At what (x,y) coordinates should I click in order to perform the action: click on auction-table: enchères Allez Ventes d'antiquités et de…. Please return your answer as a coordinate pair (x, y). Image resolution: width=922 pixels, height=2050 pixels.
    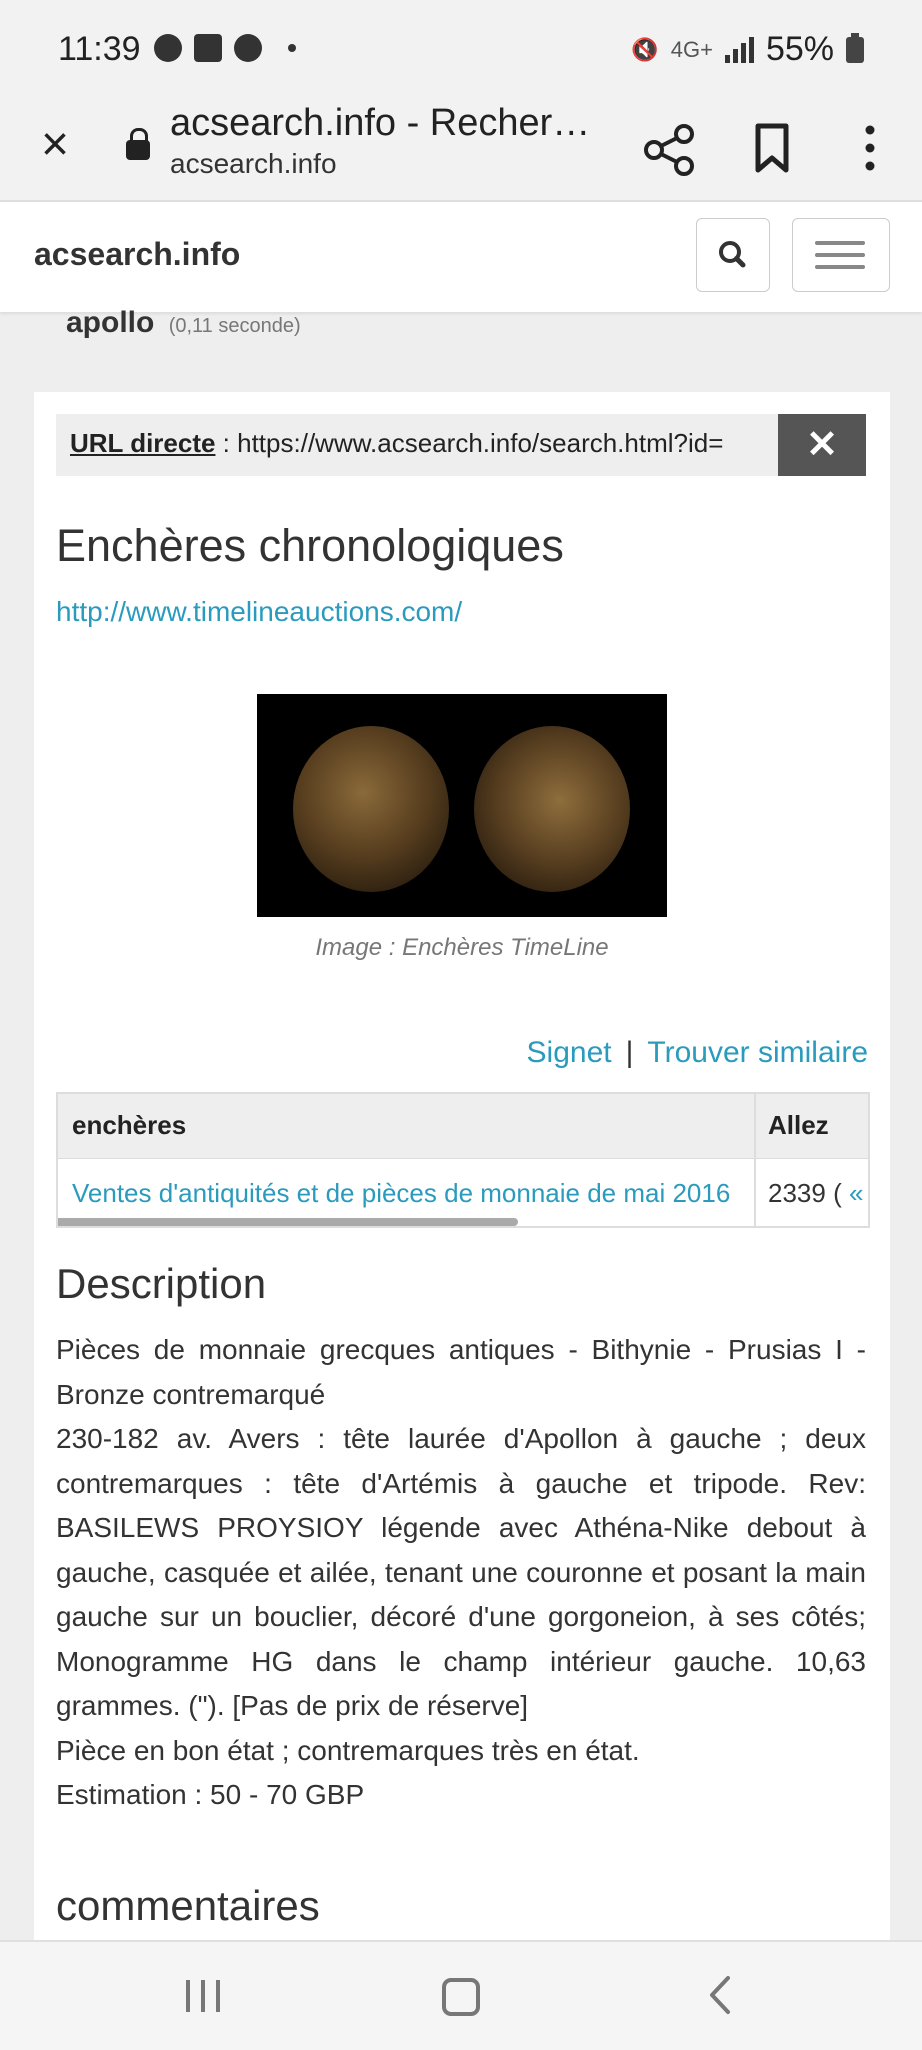
    Looking at the image, I should click on (463, 1160).